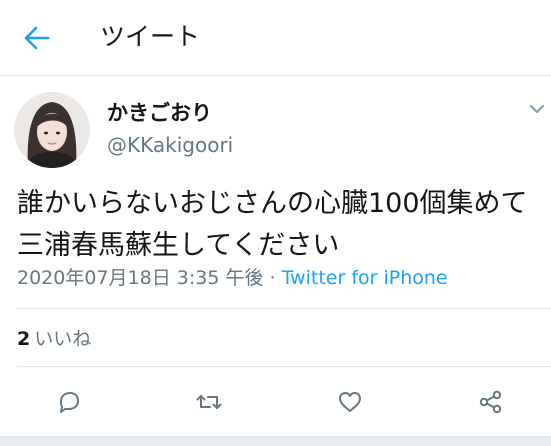 The width and height of the screenshot is (551, 446). What do you see at coordinates (37, 38) in the screenshot?
I see `back-arrow-icon` at bounding box center [37, 38].